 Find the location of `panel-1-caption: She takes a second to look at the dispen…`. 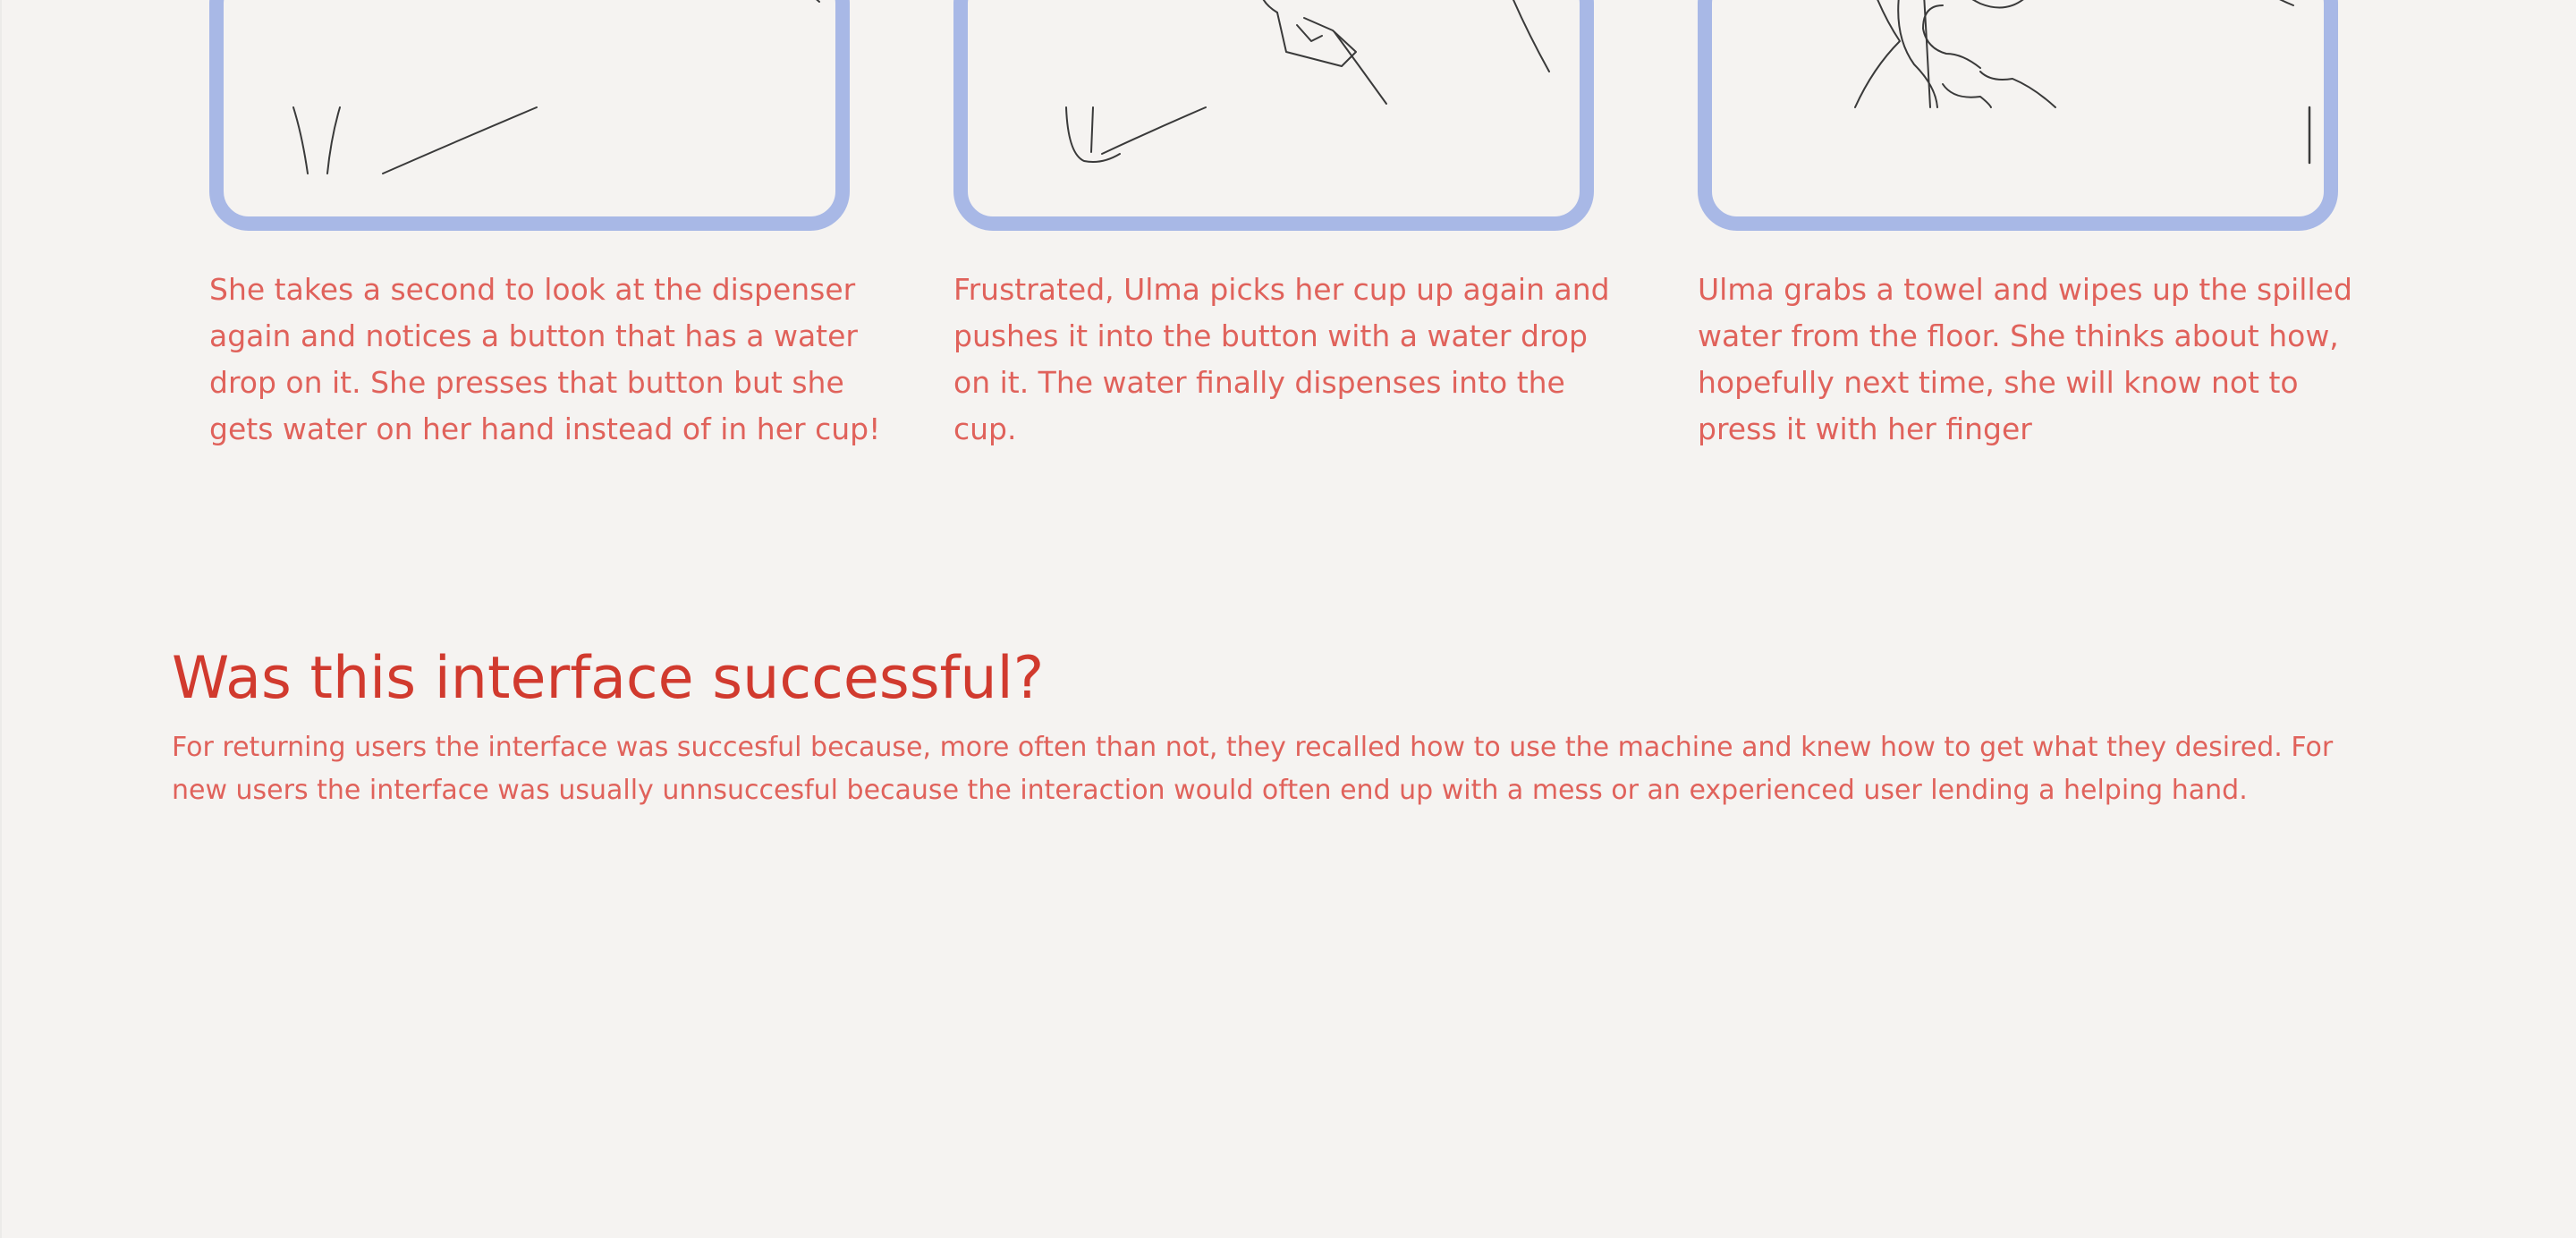

panel-1-caption: She takes a second to look at the dispen… is located at coordinates (545, 359).